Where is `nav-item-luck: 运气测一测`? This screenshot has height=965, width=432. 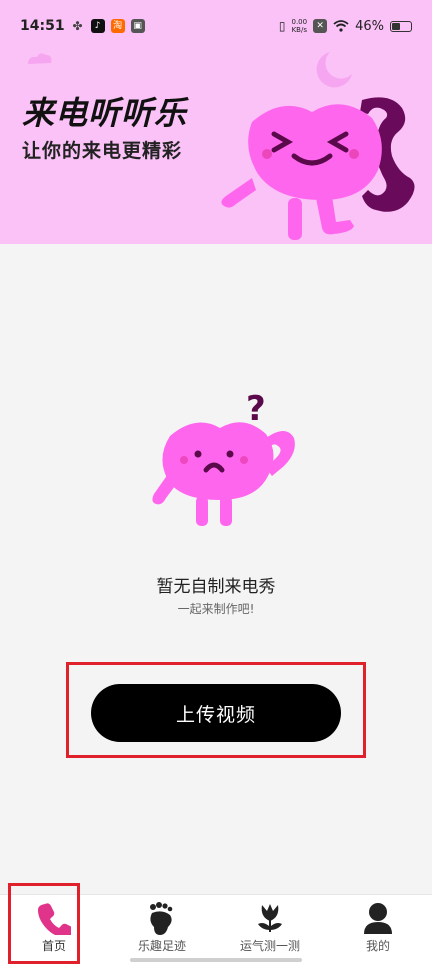
nav-item-luck: 运气测一测 is located at coordinates (270, 930).